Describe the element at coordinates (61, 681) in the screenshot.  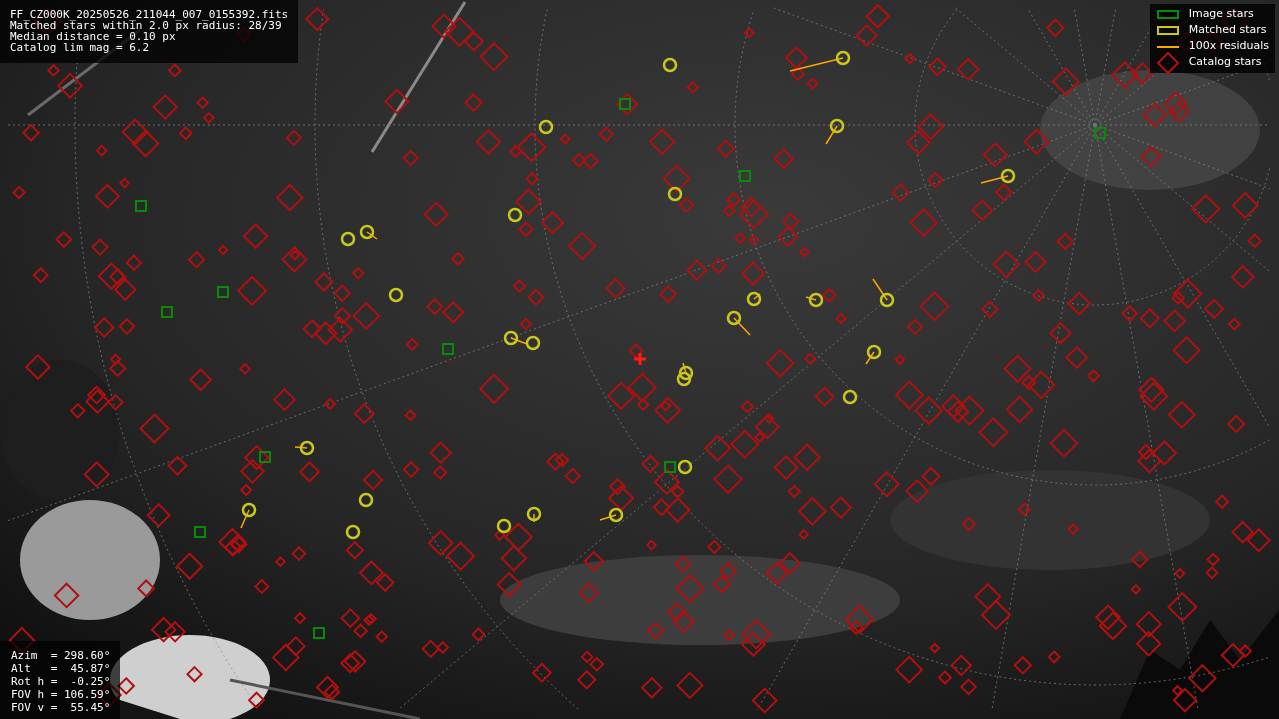
I see `pointing-text: Rot h = -0.25°` at that location.